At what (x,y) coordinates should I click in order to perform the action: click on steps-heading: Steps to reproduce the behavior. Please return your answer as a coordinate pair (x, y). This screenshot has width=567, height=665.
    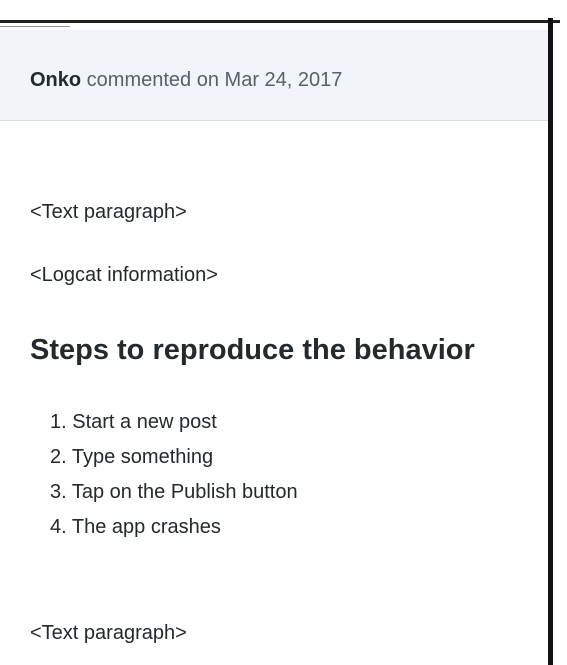
    Looking at the image, I should click on (252, 350).